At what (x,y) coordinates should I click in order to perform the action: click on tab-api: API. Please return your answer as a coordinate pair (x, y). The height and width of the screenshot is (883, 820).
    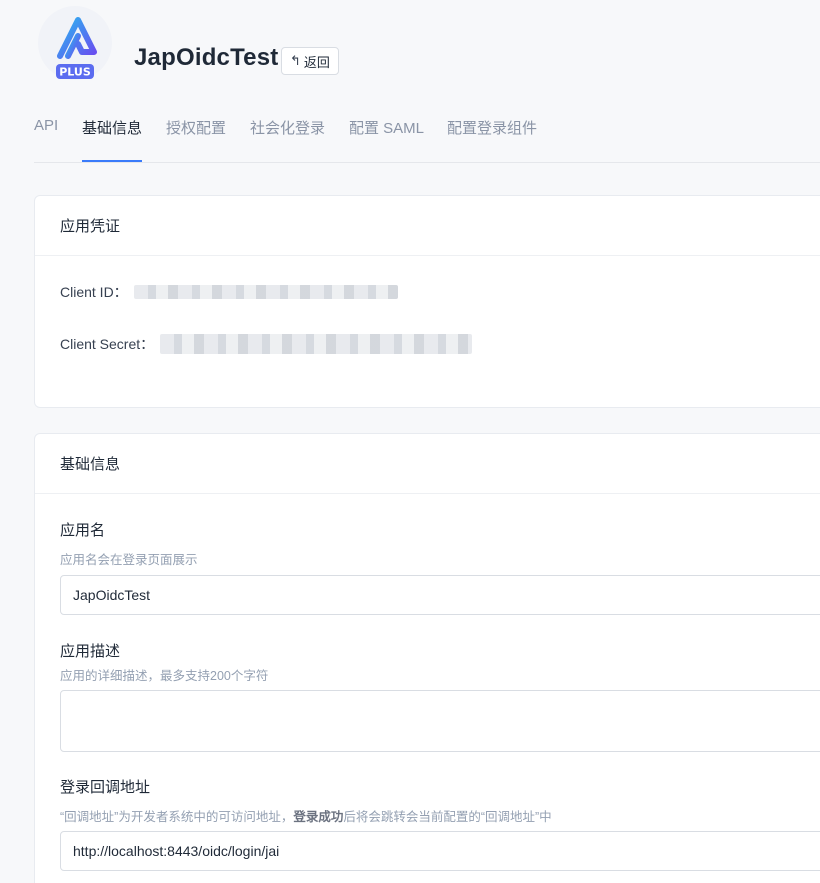
    Looking at the image, I should click on (46, 125).